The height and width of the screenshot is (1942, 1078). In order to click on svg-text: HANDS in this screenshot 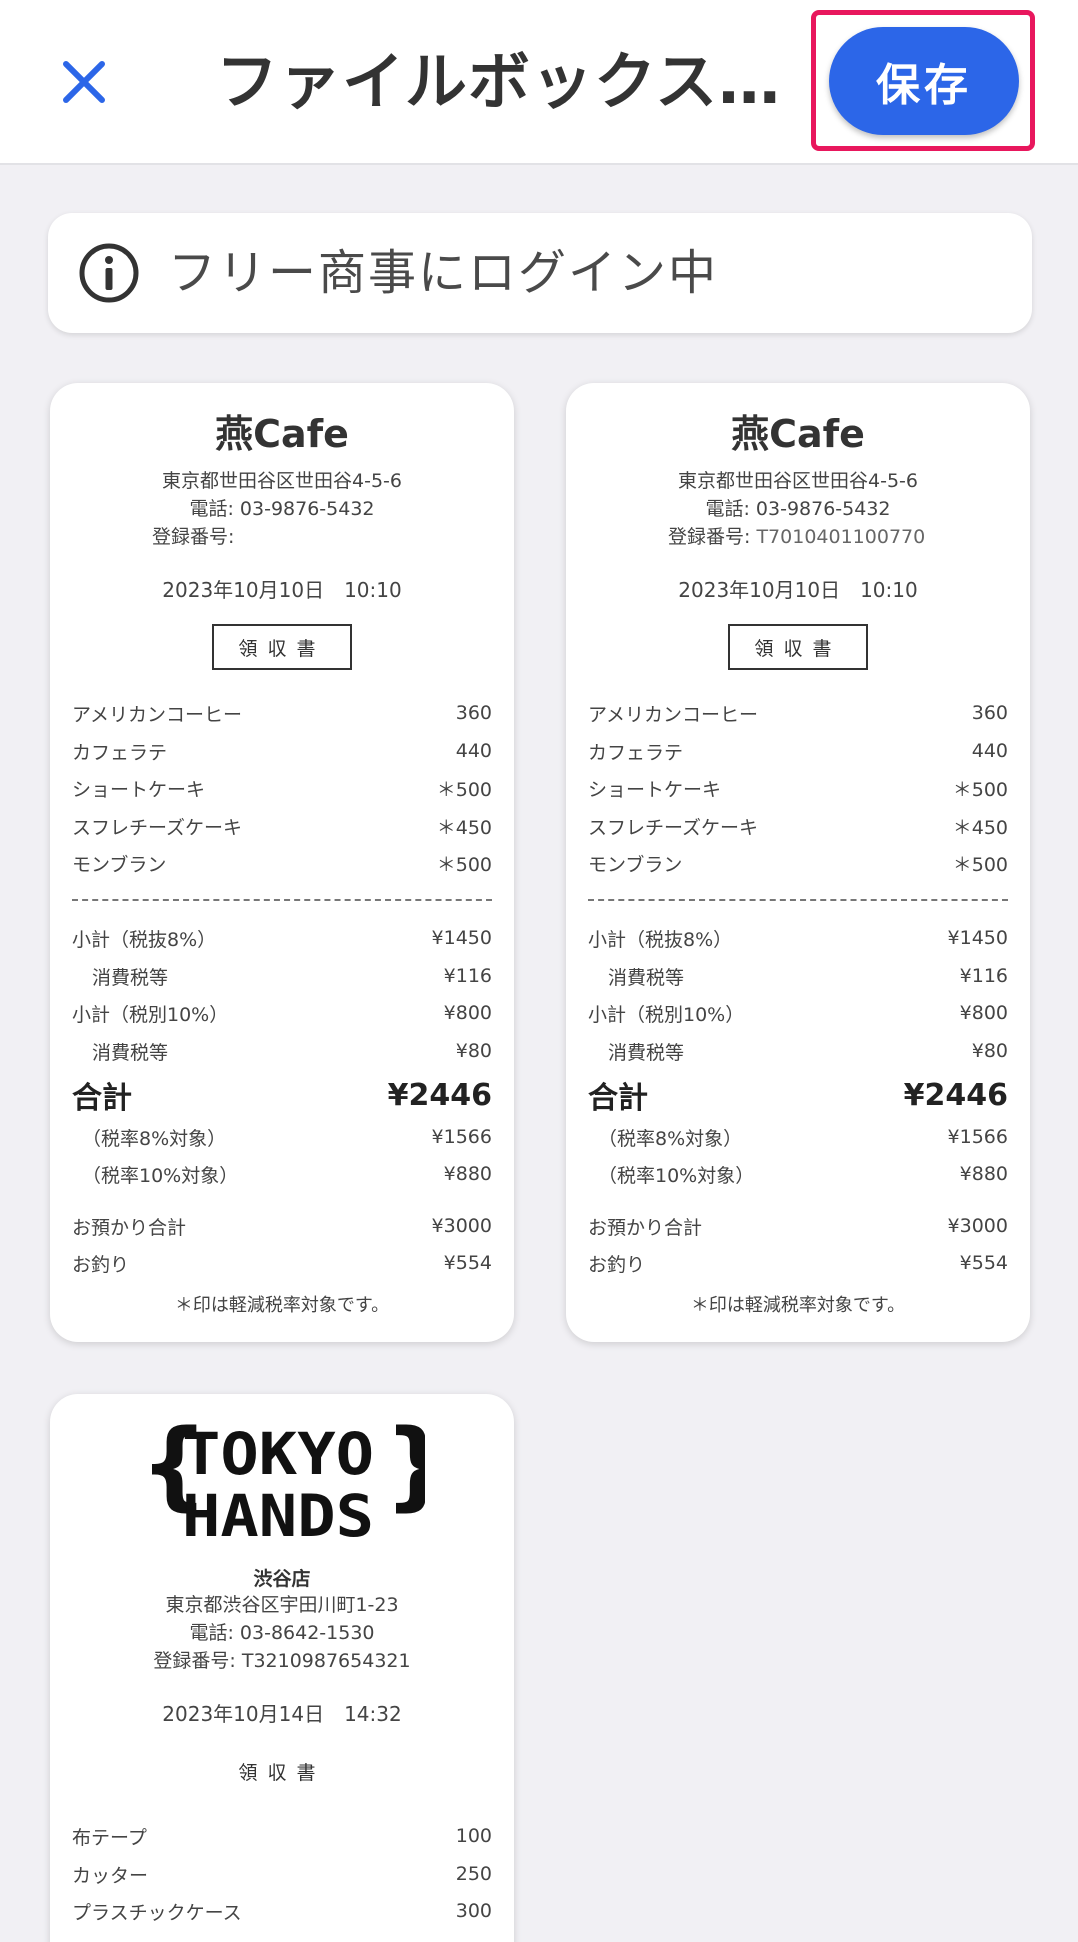, I will do `click(278, 1514)`.